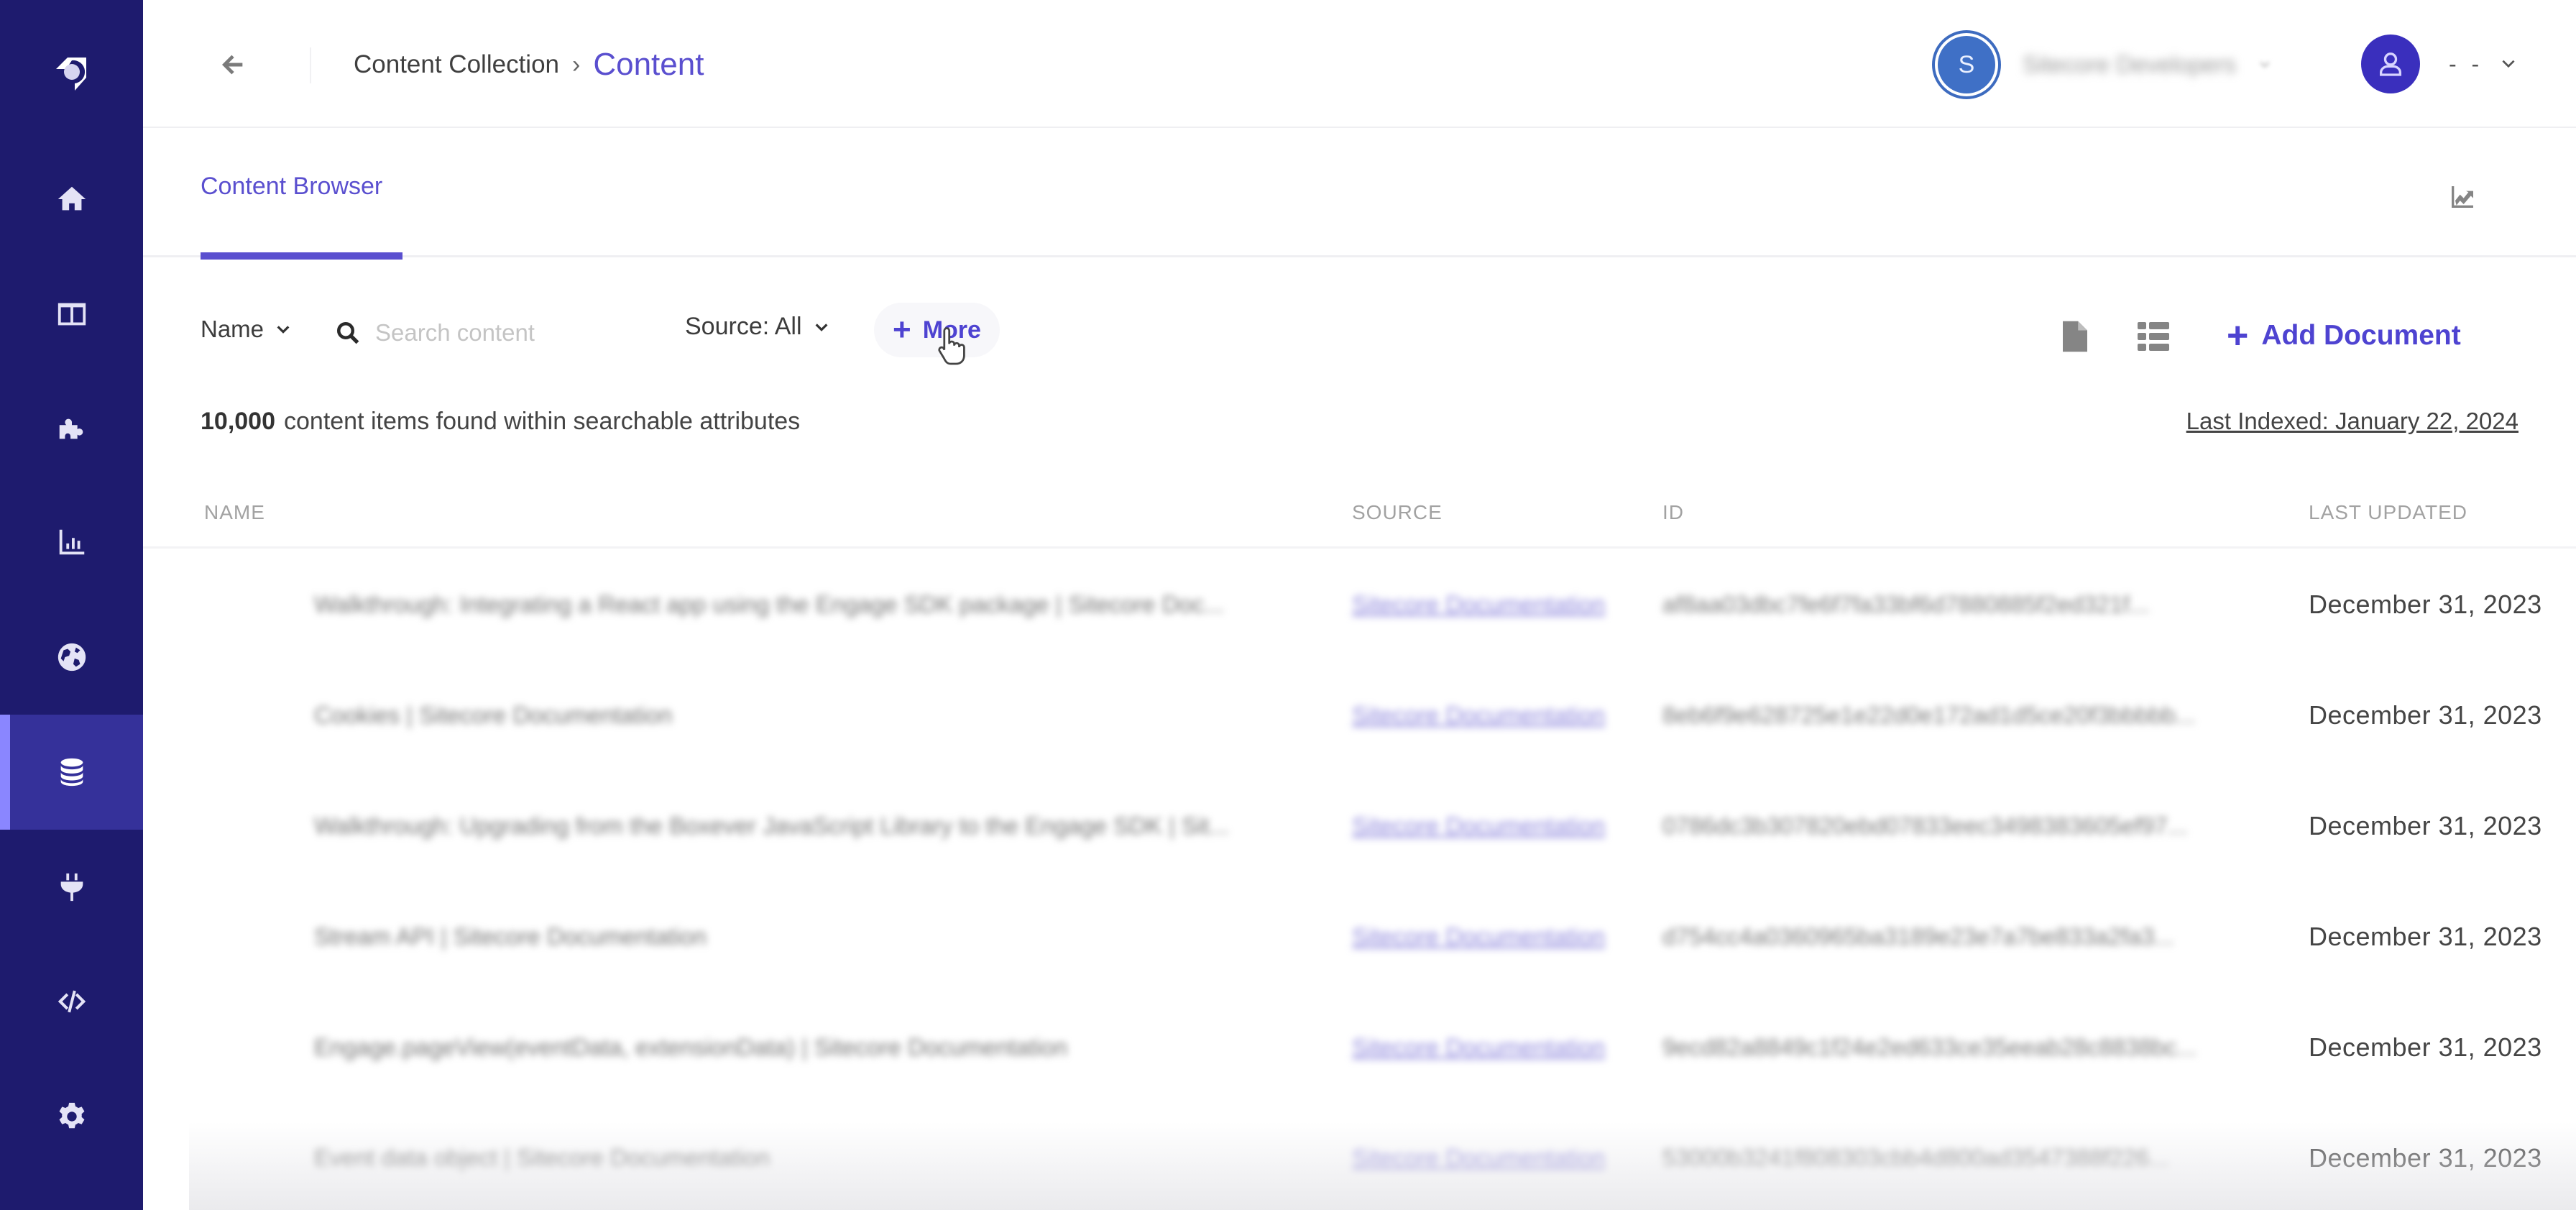 This screenshot has height=1210, width=2576. I want to click on code-icon, so click(72, 1001).